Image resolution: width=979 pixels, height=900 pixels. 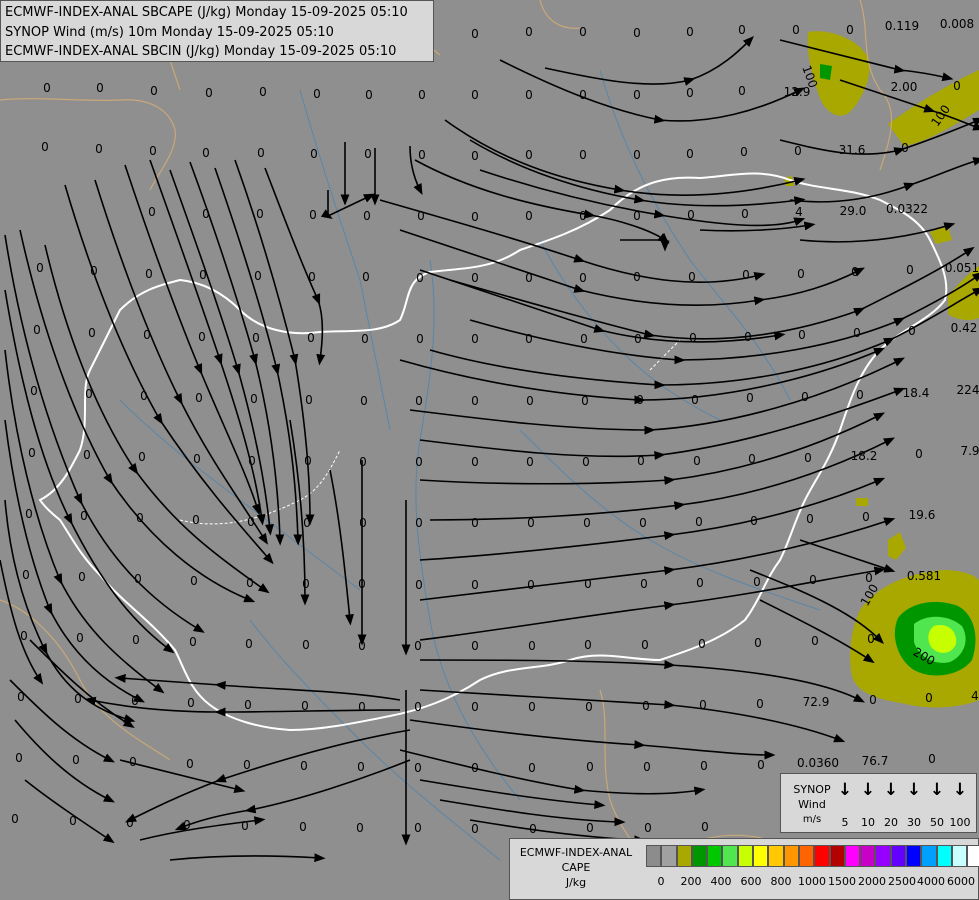 What do you see at coordinates (922, 515) in the screenshot?
I see `sbcin-value: 19.6` at bounding box center [922, 515].